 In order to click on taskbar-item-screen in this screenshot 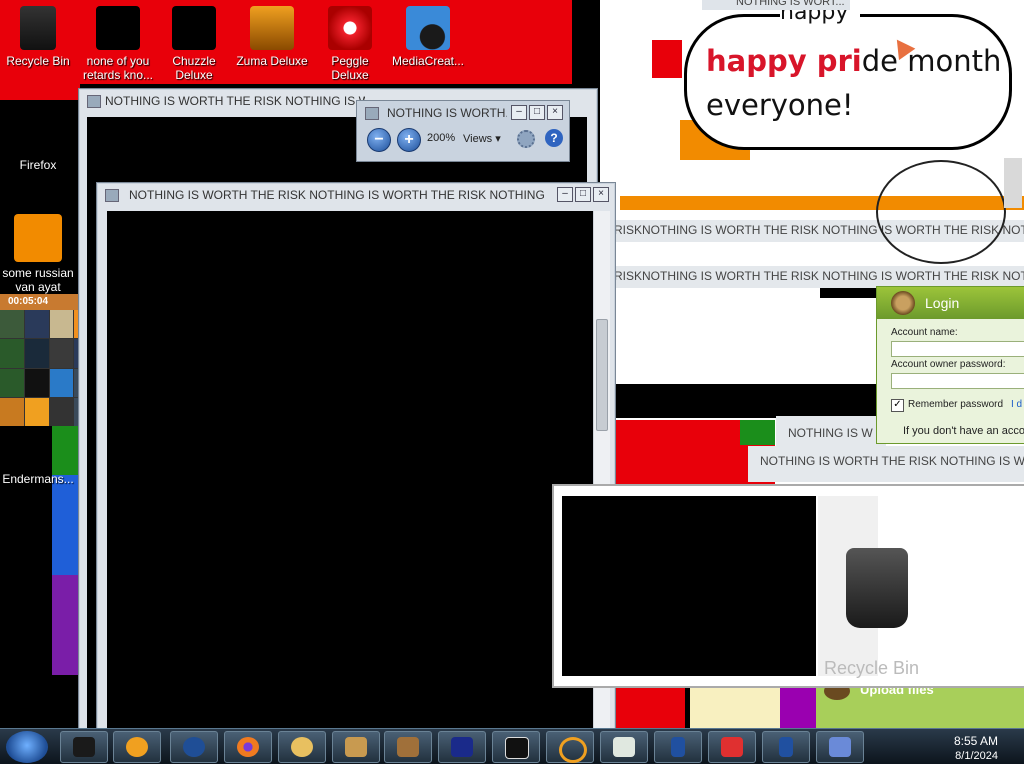, I will do `click(516, 747)`.